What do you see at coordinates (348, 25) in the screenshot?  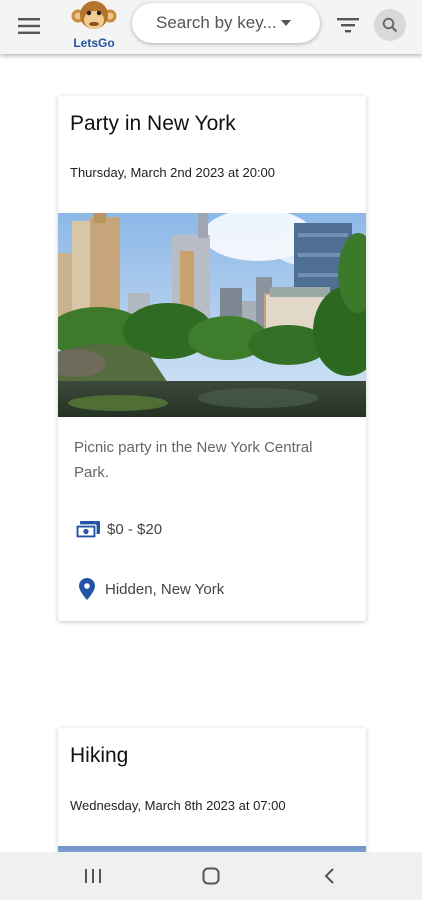 I see `filter-icon` at bounding box center [348, 25].